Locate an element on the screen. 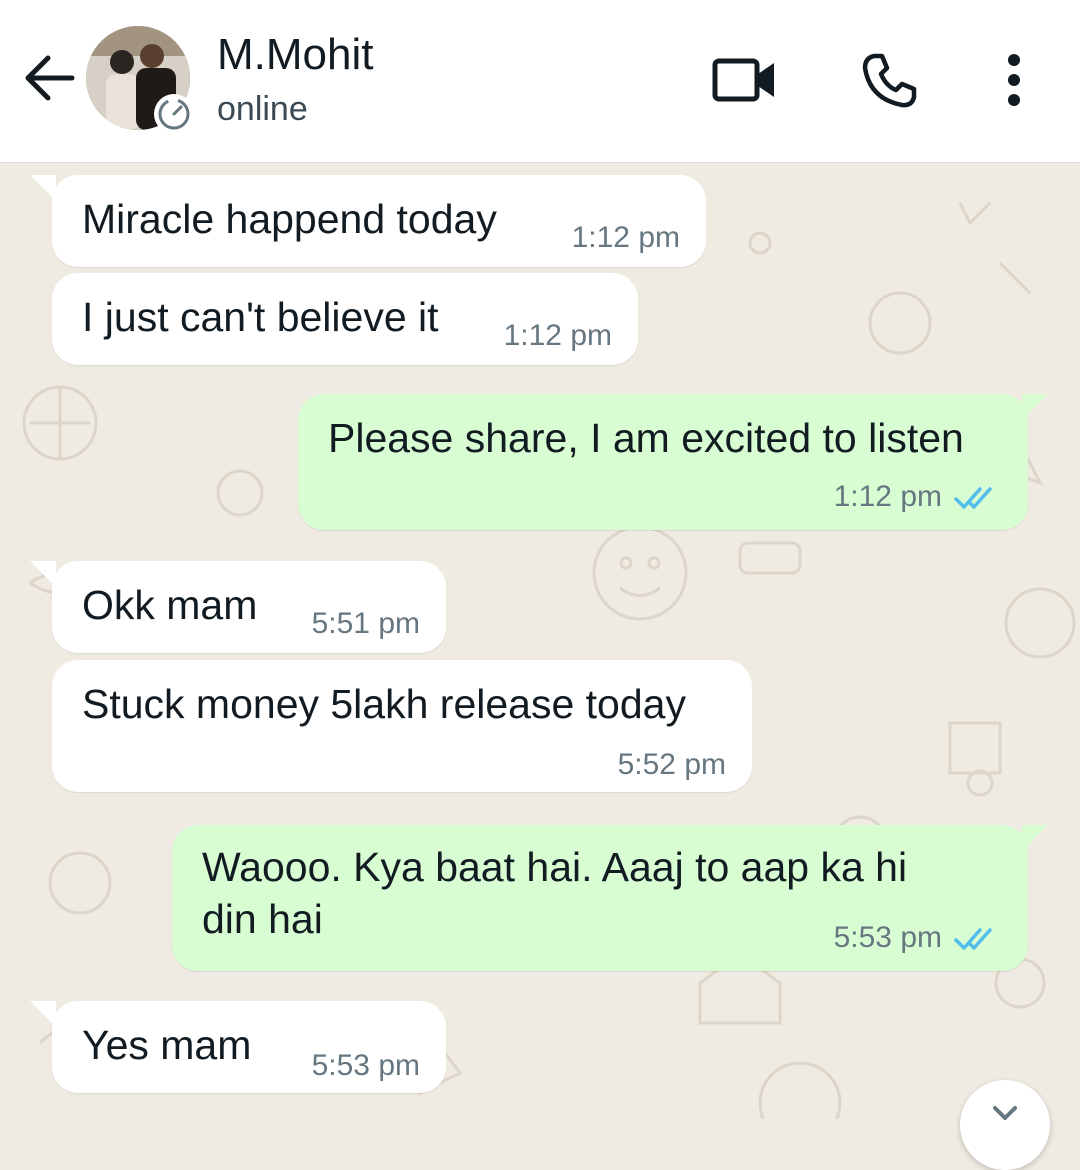  message-meta: 5:53 pm is located at coordinates (918, 938).